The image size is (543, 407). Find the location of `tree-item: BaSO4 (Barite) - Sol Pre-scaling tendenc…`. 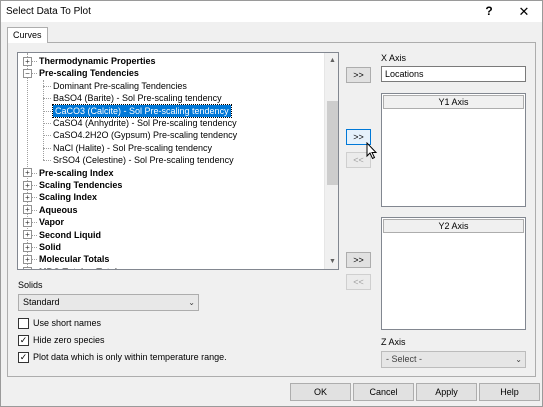

tree-item: BaSO4 (Barite) - Sol Pre-scaling tendenc… is located at coordinates (137, 98).